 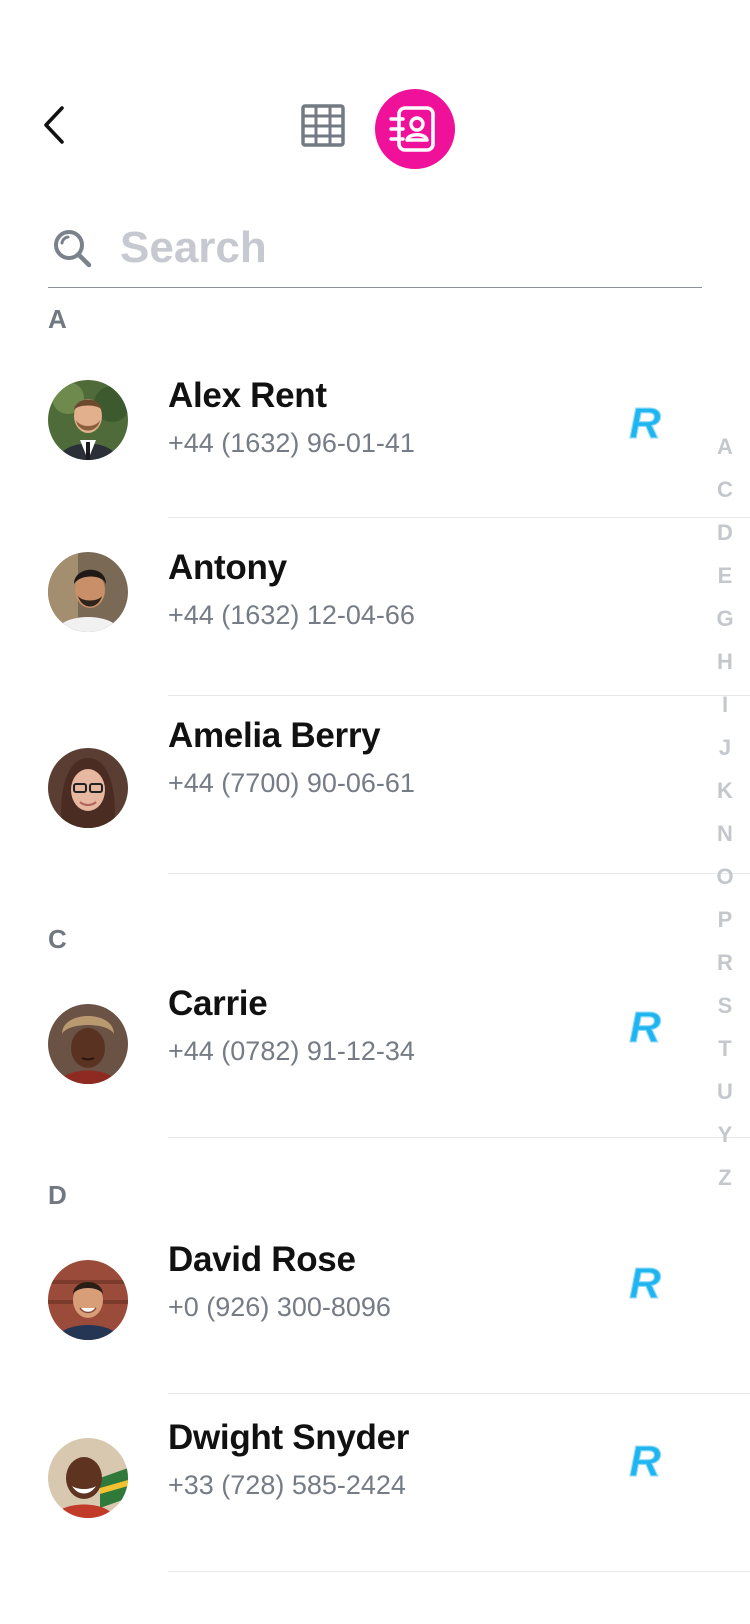 I want to click on section-header-d: D, so click(x=57, y=1195).